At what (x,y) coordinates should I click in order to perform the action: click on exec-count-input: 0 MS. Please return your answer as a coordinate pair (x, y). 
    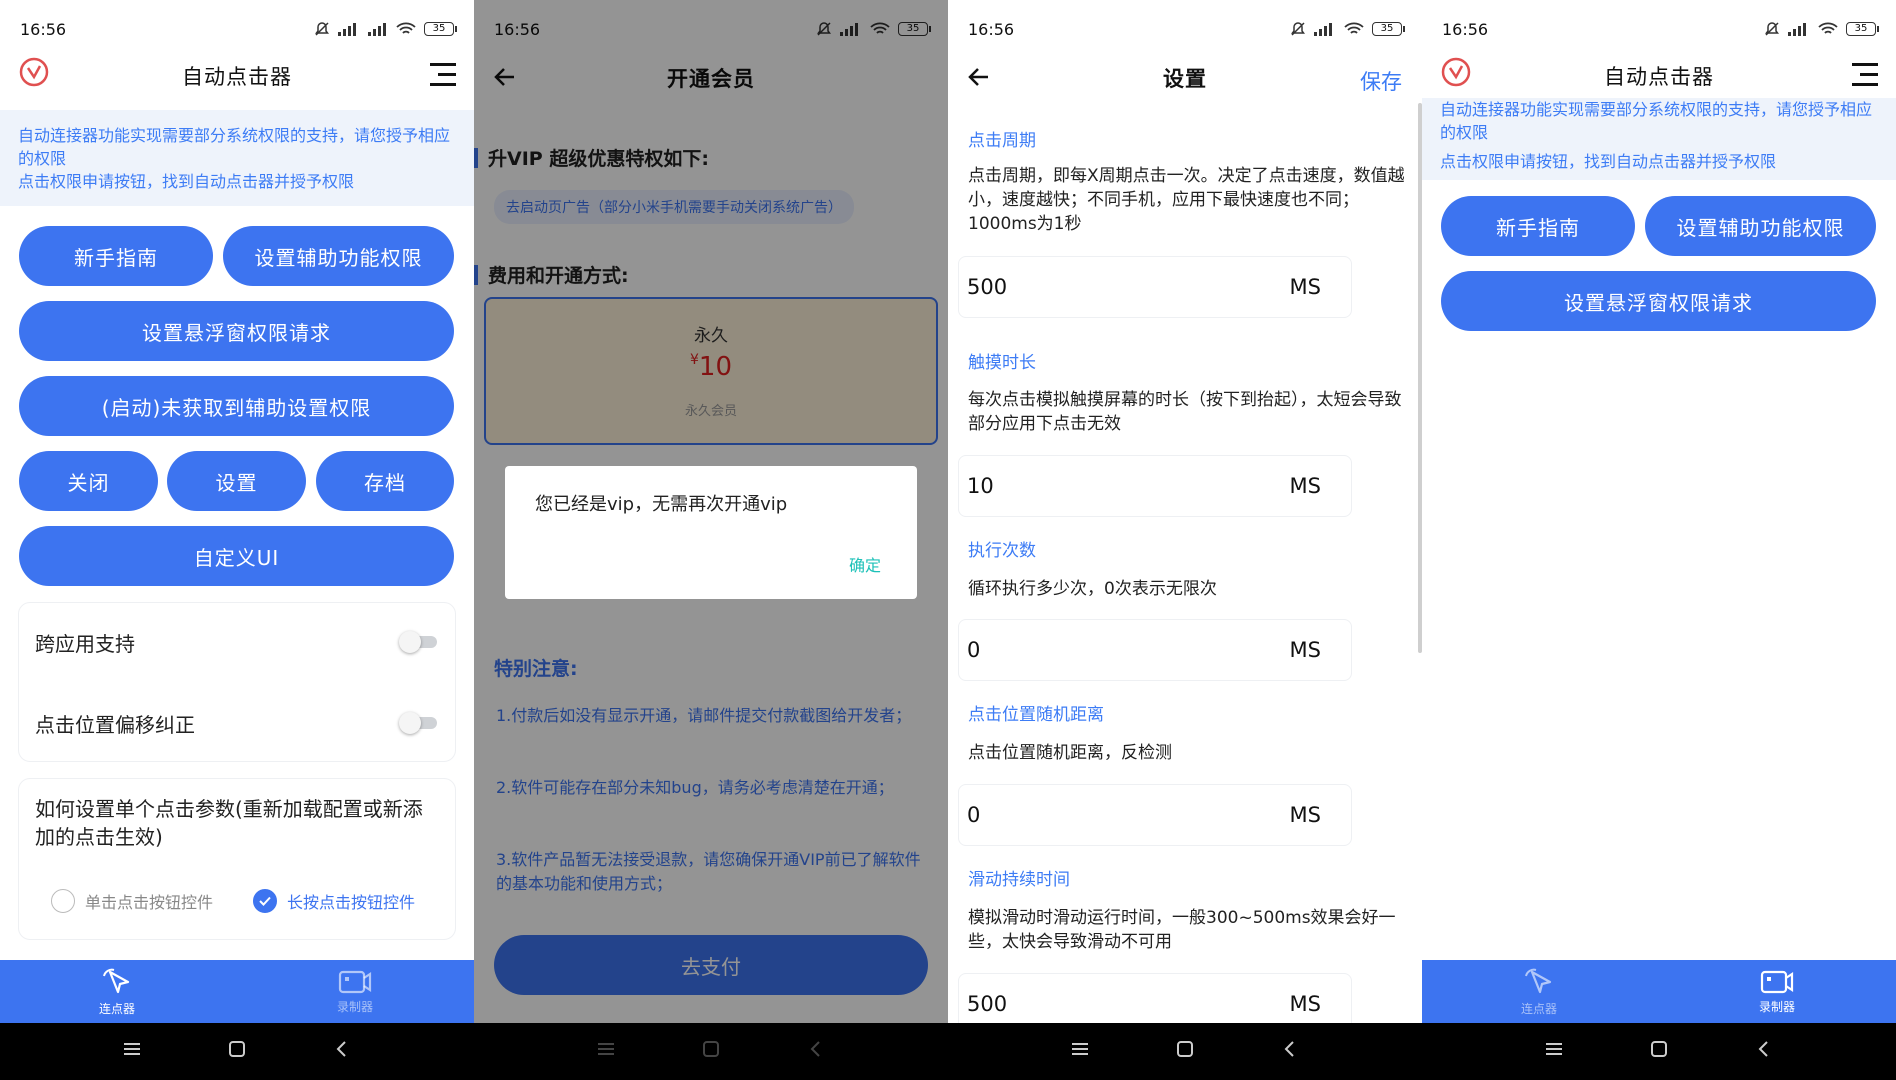
    Looking at the image, I should click on (1155, 650).